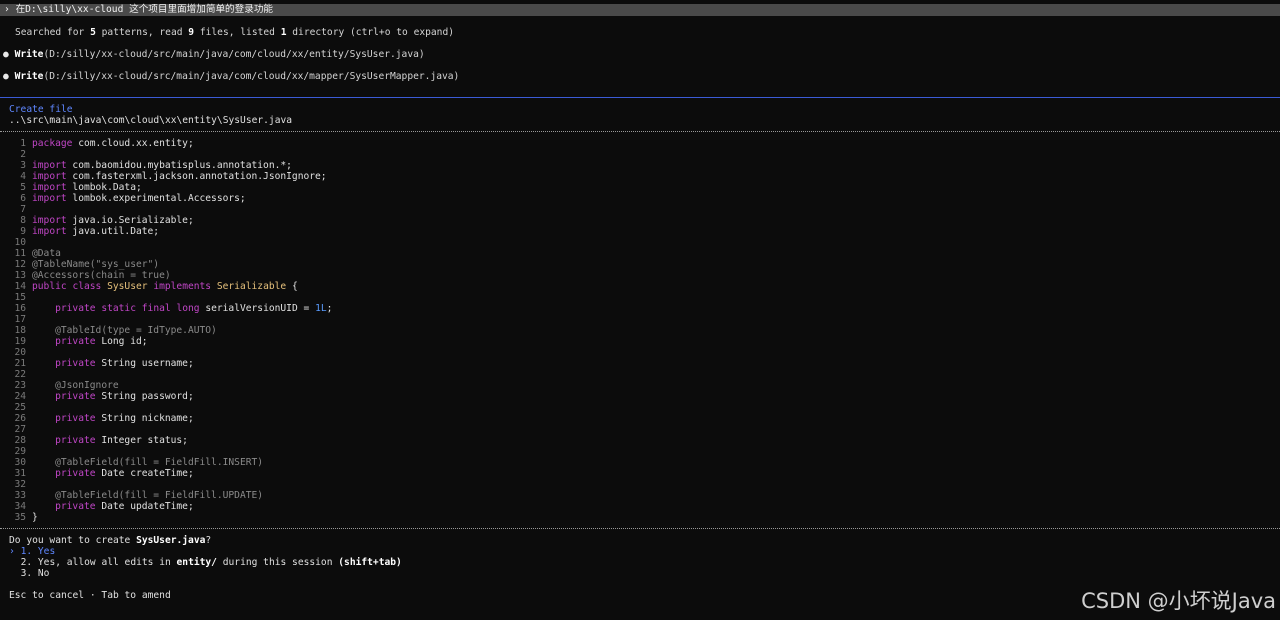 This screenshot has width=1280, height=620. Describe the element at coordinates (640, 209) in the screenshot. I see `code-line: 7` at that location.